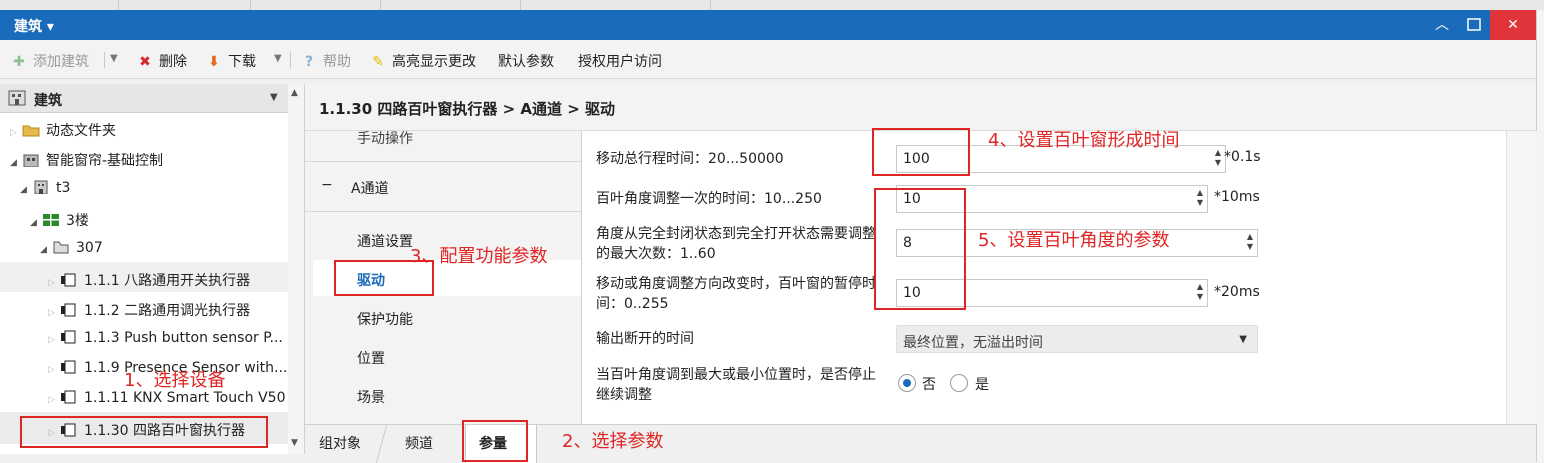 The height and width of the screenshot is (463, 1544). Describe the element at coordinates (632, 304) in the screenshot. I see `pause-label-2: 间：0..255` at that location.